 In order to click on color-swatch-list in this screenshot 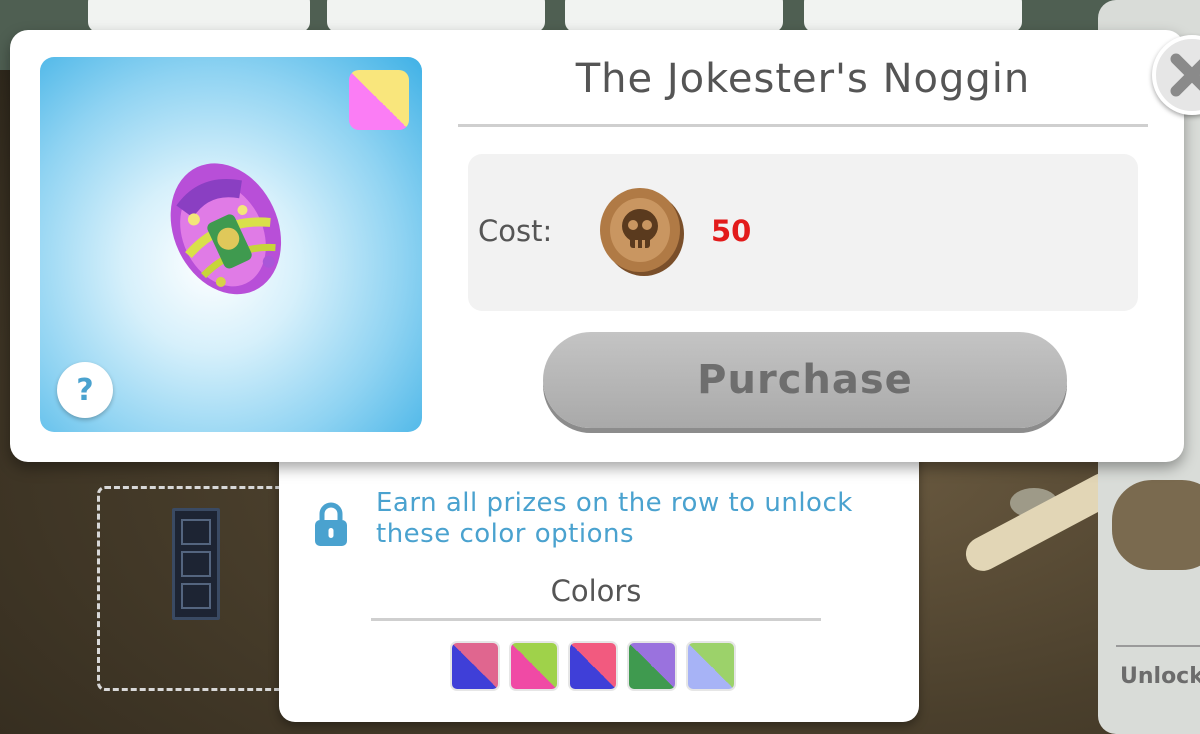, I will do `click(593, 666)`.